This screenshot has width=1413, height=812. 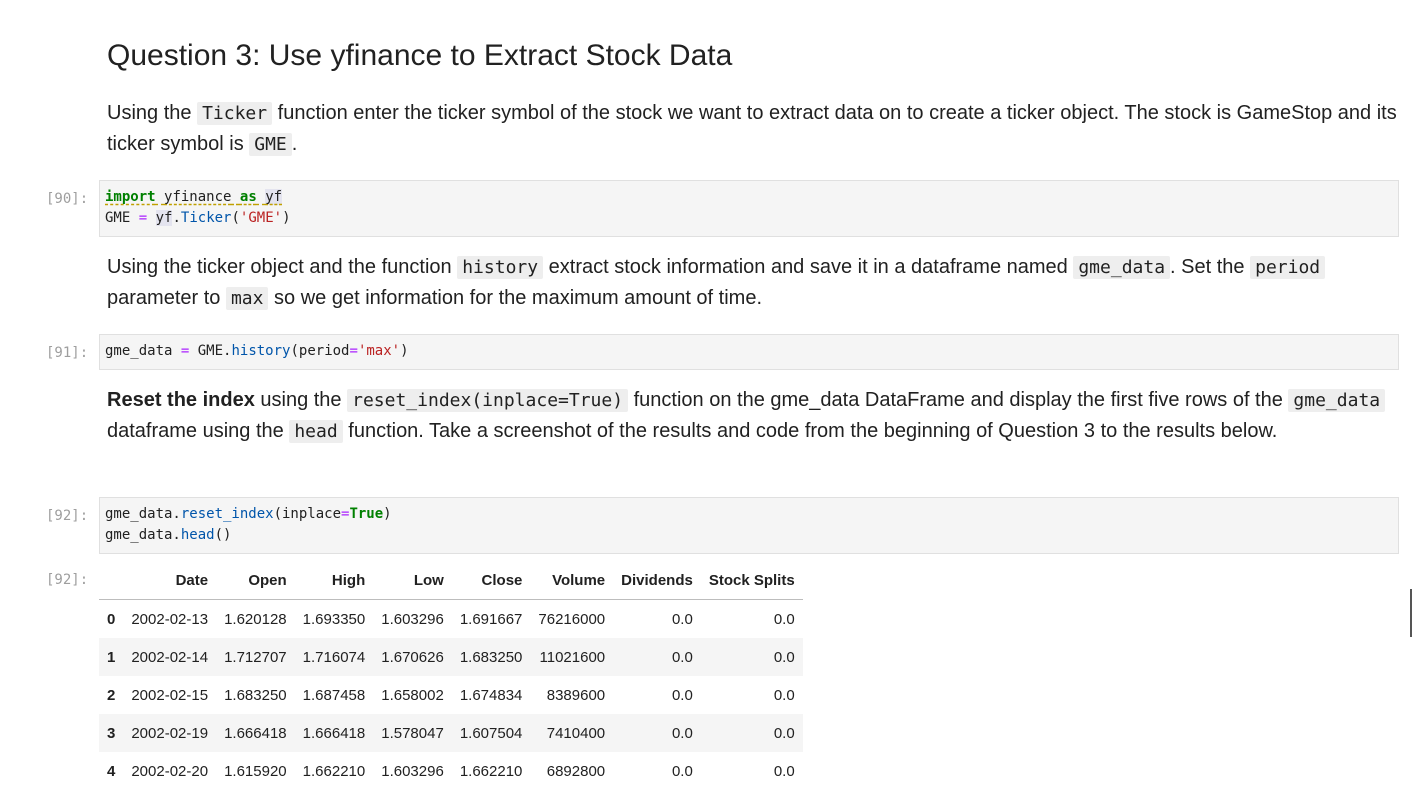 What do you see at coordinates (111, 619) in the screenshot?
I see `row-index: 0` at bounding box center [111, 619].